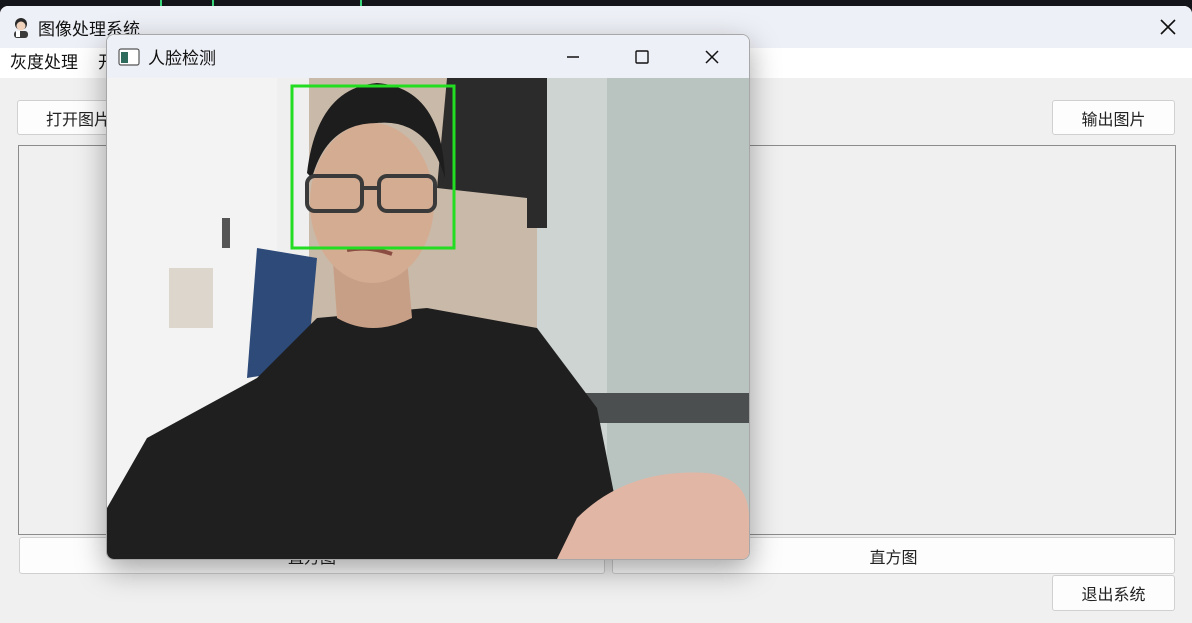  I want to click on face-title-bar: 人脸检测, so click(428, 56).